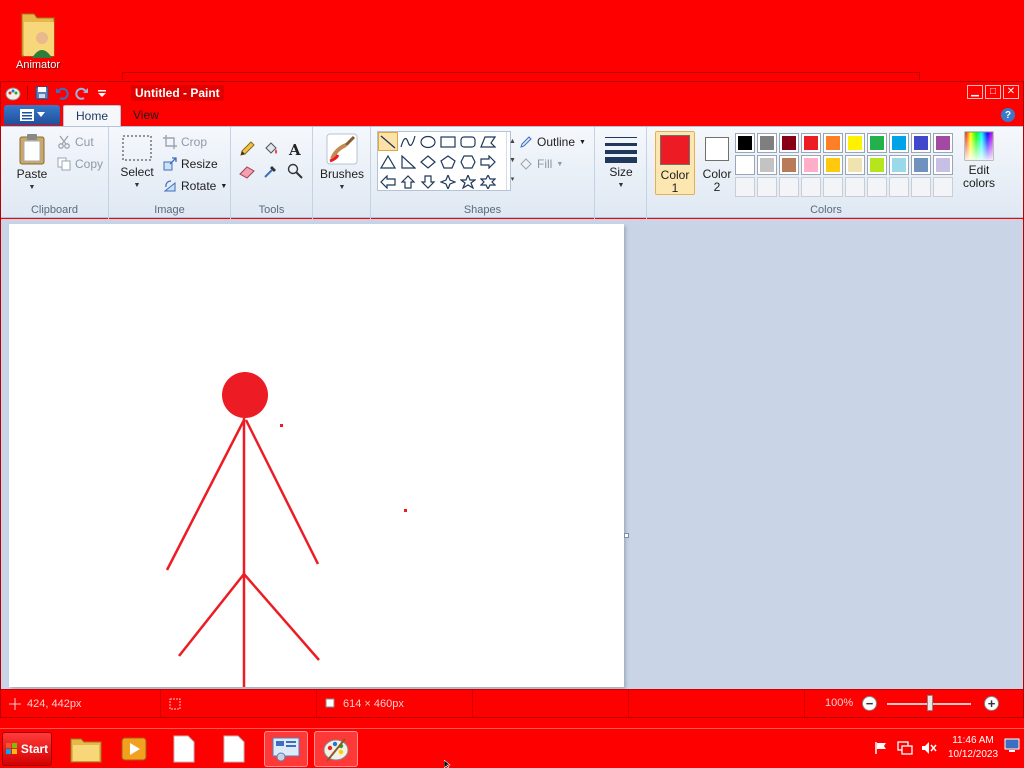 This screenshot has width=1024, height=768. Describe the element at coordinates (271, 149) in the screenshot. I see `fill-tool` at that location.